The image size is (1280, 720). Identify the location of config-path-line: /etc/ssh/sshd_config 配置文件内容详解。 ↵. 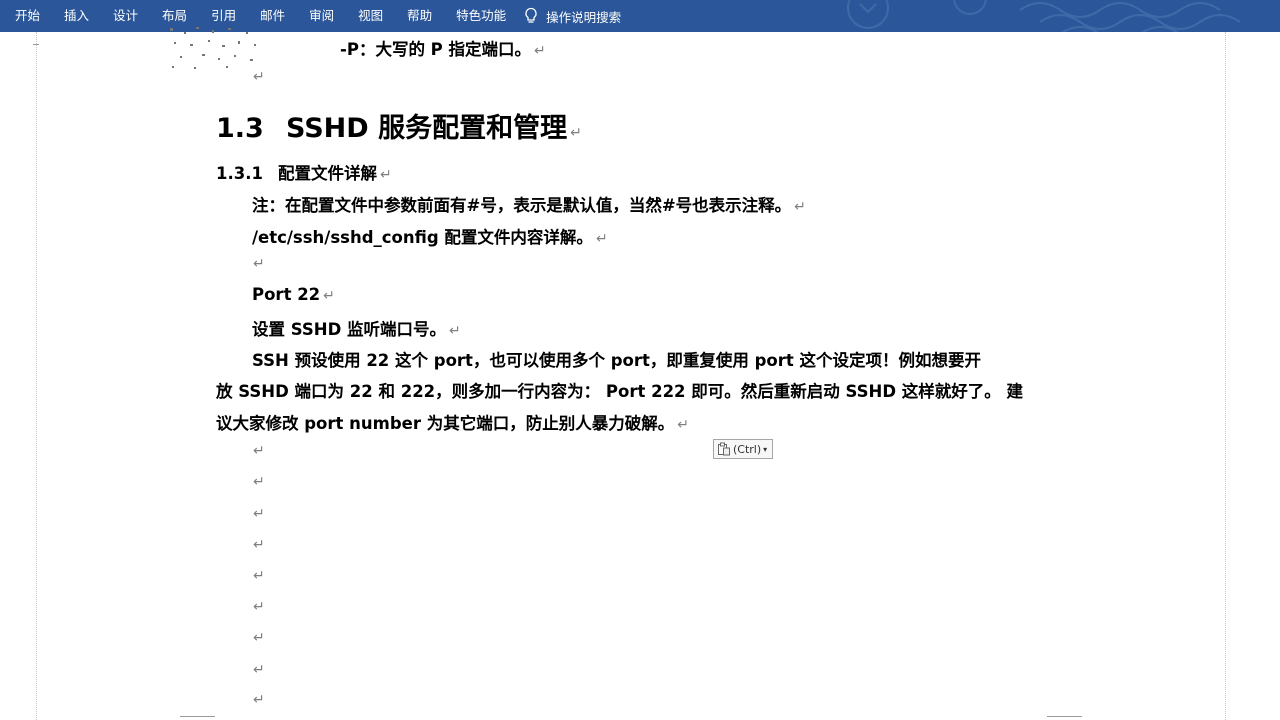
(430, 236).